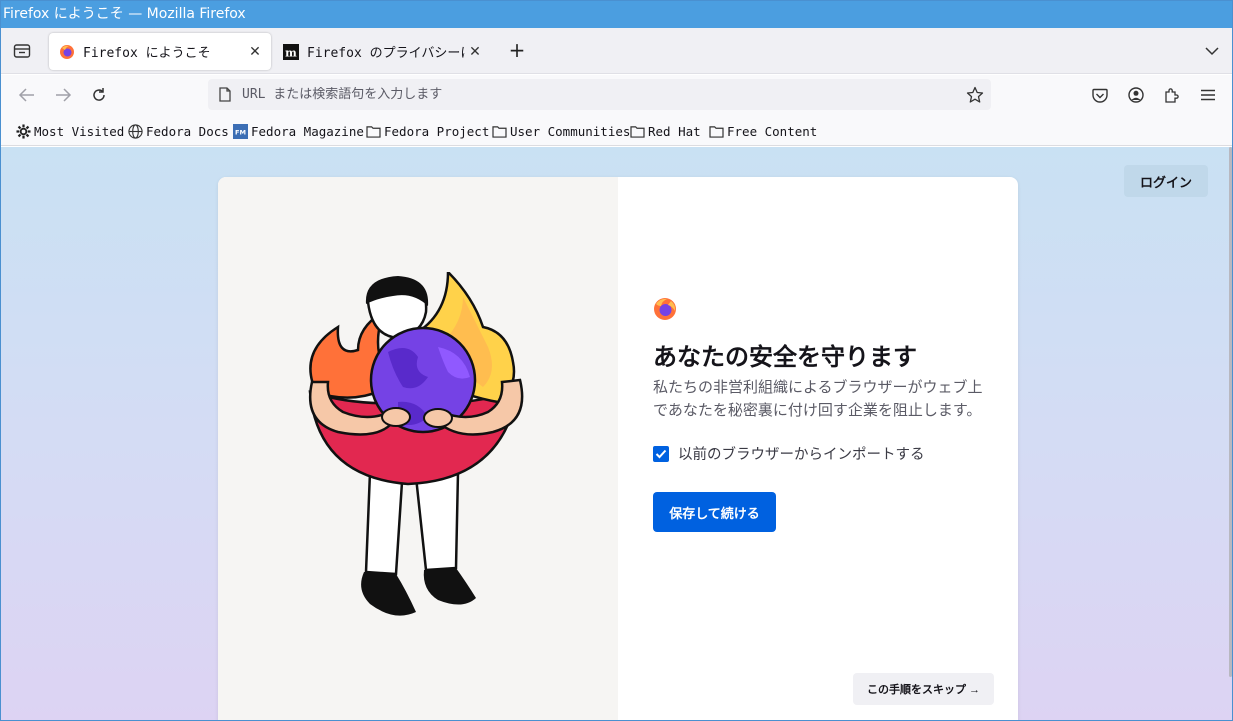  What do you see at coordinates (772, 131) in the screenshot?
I see `bookmark-label: Free Content` at bounding box center [772, 131].